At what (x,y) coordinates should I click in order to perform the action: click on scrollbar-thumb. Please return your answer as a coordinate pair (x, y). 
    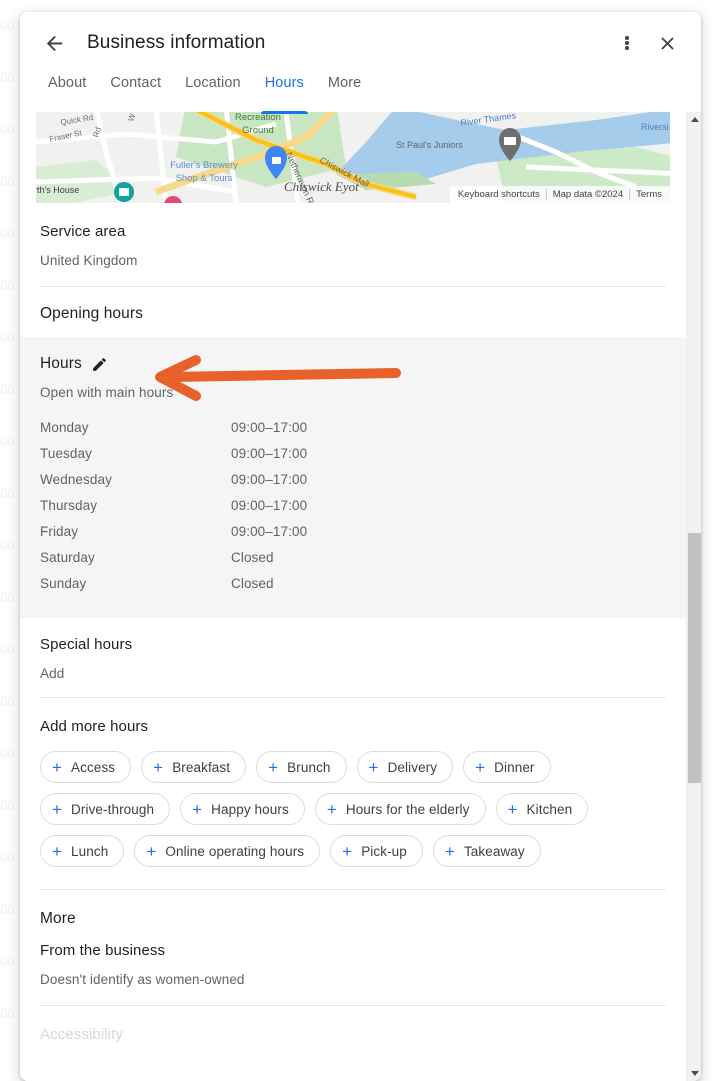
    Looking at the image, I should click on (694, 658).